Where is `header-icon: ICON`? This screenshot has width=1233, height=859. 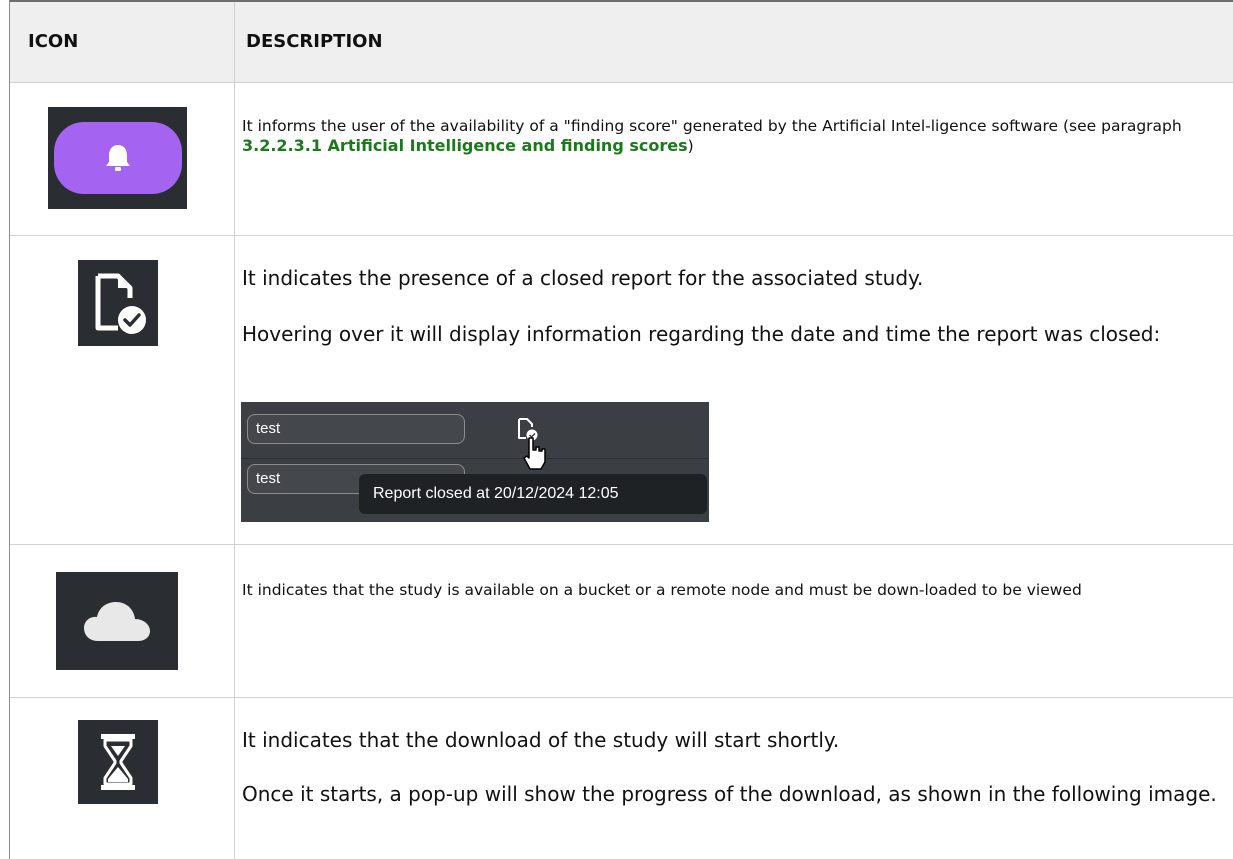 header-icon: ICON is located at coordinates (53, 41).